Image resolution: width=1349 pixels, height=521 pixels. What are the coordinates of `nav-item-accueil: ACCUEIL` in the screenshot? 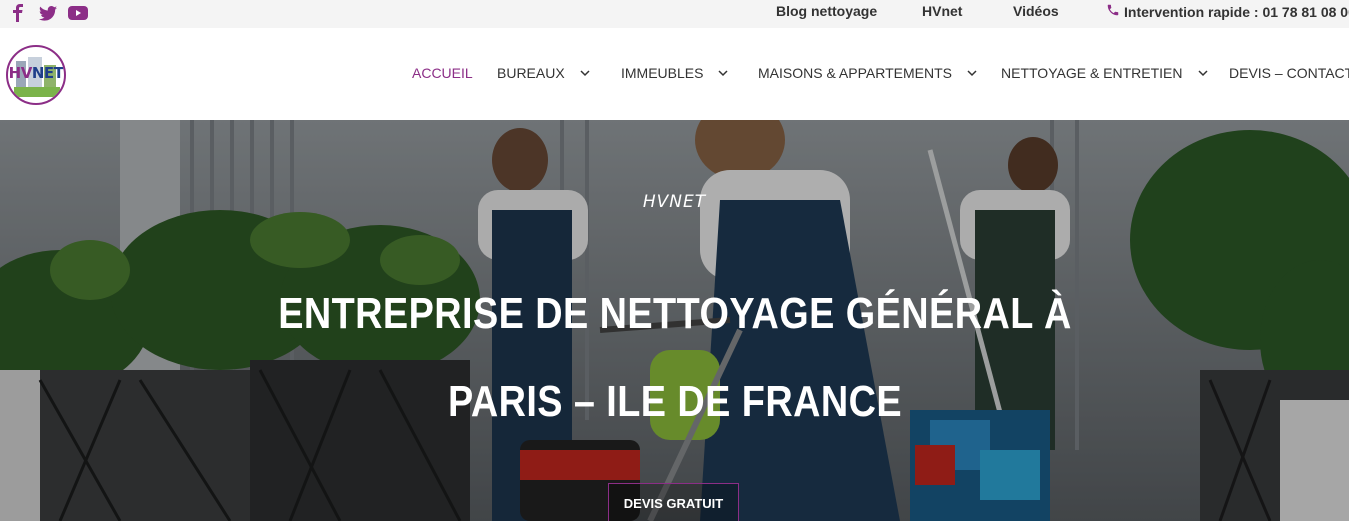 It's located at (442, 73).